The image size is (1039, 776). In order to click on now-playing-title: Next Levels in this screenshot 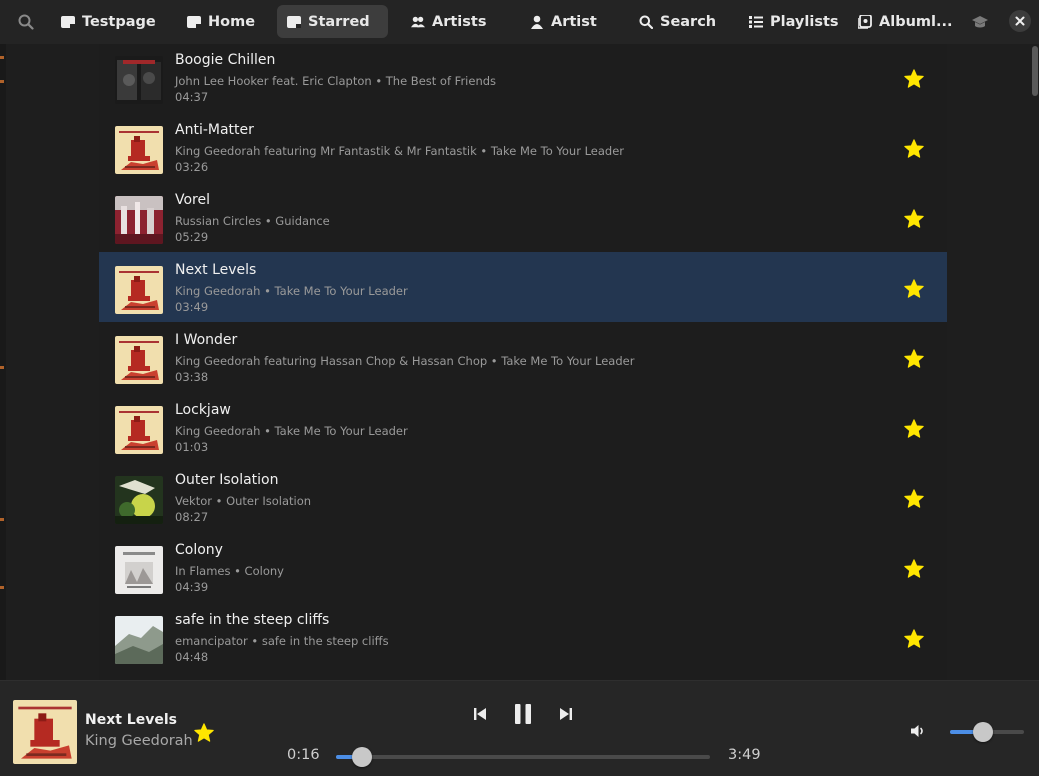, I will do `click(131, 720)`.